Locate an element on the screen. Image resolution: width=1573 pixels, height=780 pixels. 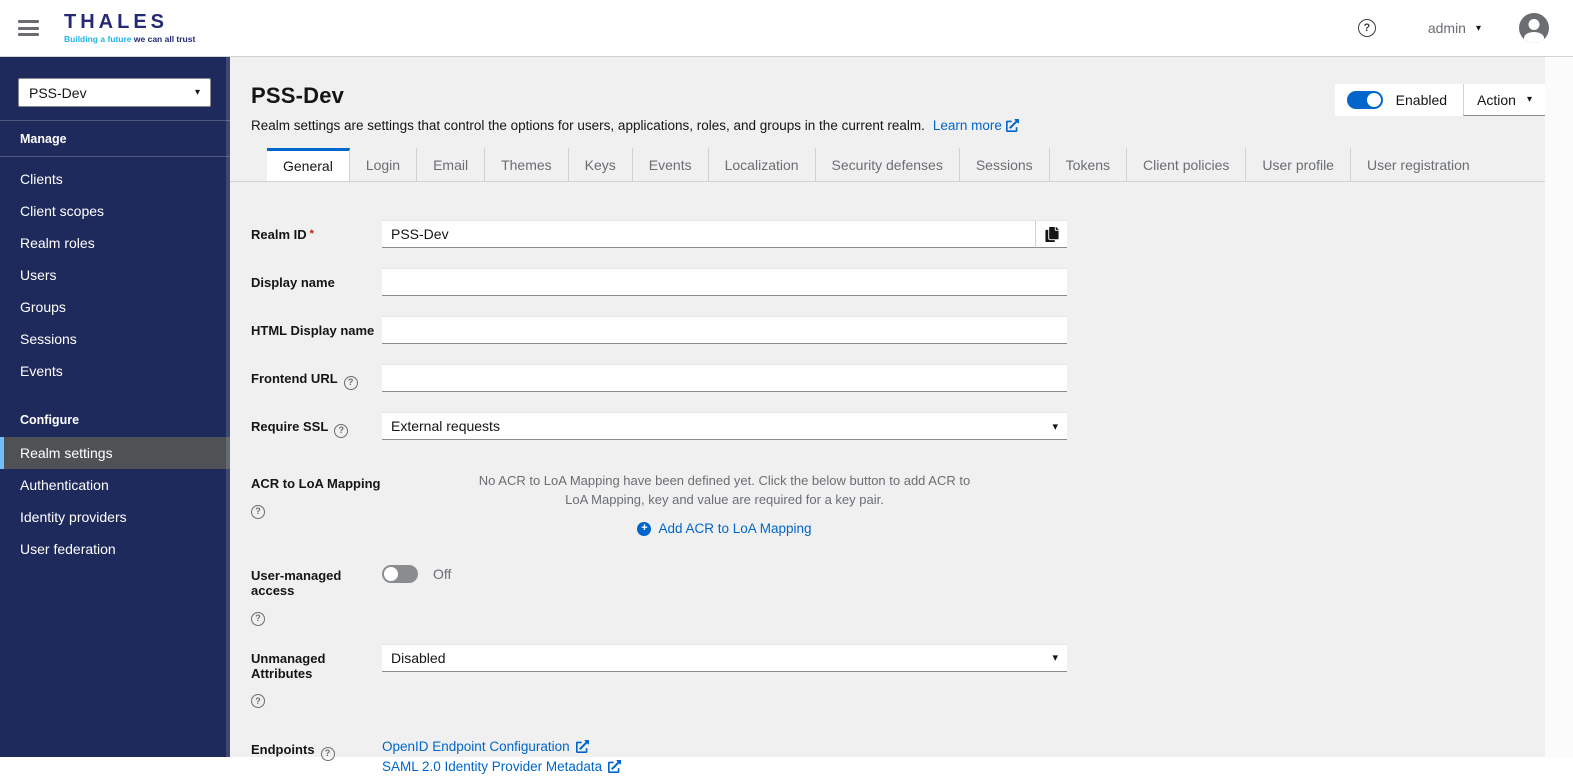
html-display-name-input is located at coordinates (724, 330).